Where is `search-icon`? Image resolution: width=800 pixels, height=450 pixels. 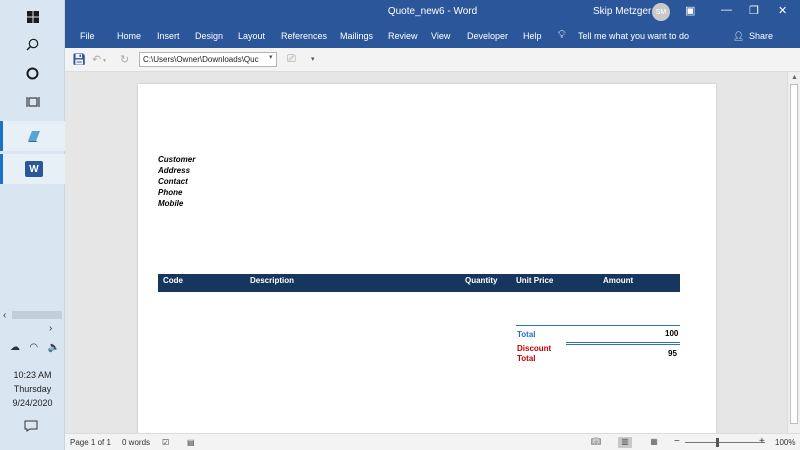
search-icon is located at coordinates (32, 44).